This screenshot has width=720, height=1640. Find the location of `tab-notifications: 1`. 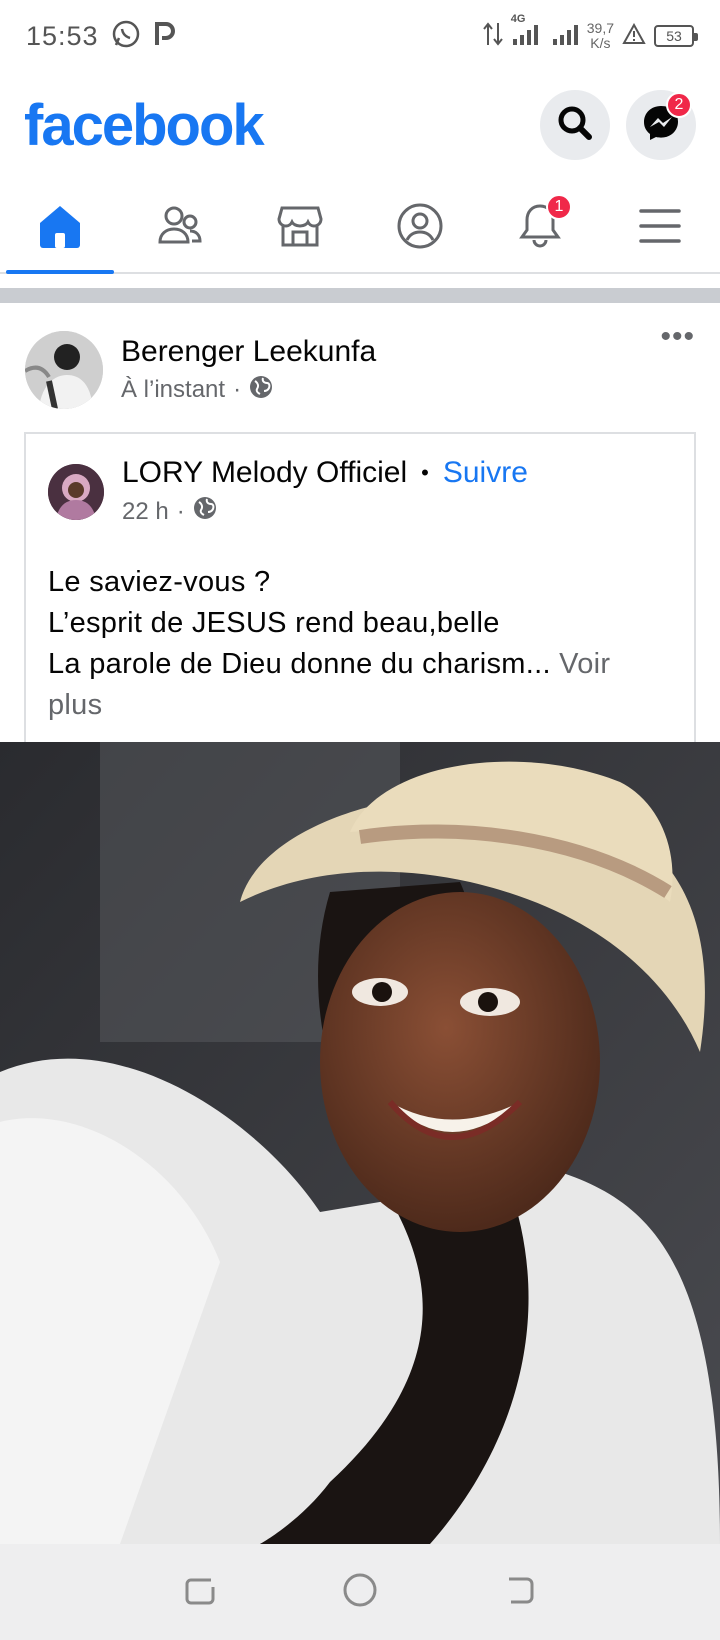

tab-notifications: 1 is located at coordinates (540, 228).